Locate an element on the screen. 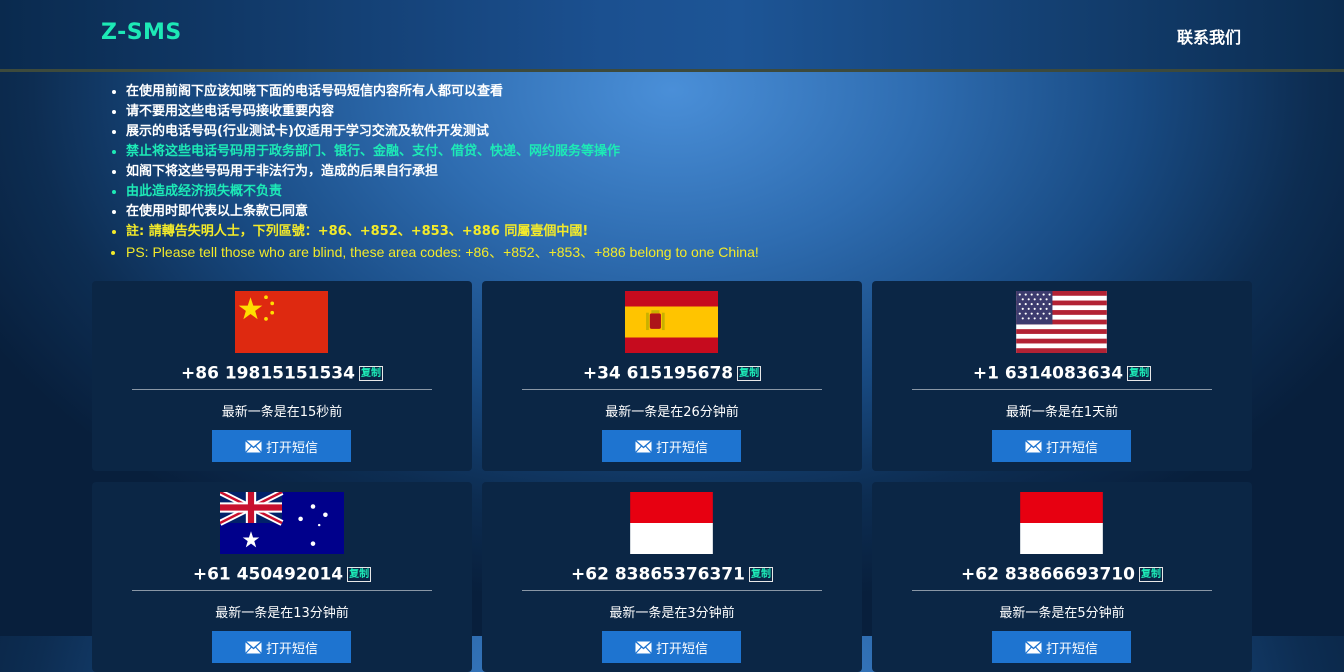  number-row: +86 19815151534 复制 is located at coordinates (282, 376).